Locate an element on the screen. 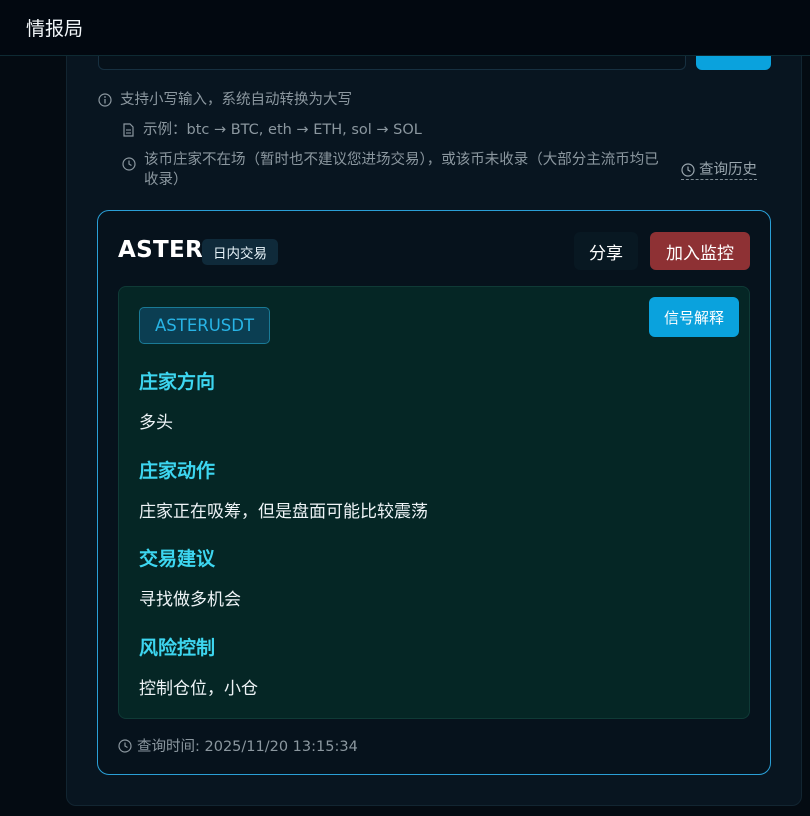 The width and height of the screenshot is (810, 816). trade-type-tag: 日内交易 is located at coordinates (240, 252).